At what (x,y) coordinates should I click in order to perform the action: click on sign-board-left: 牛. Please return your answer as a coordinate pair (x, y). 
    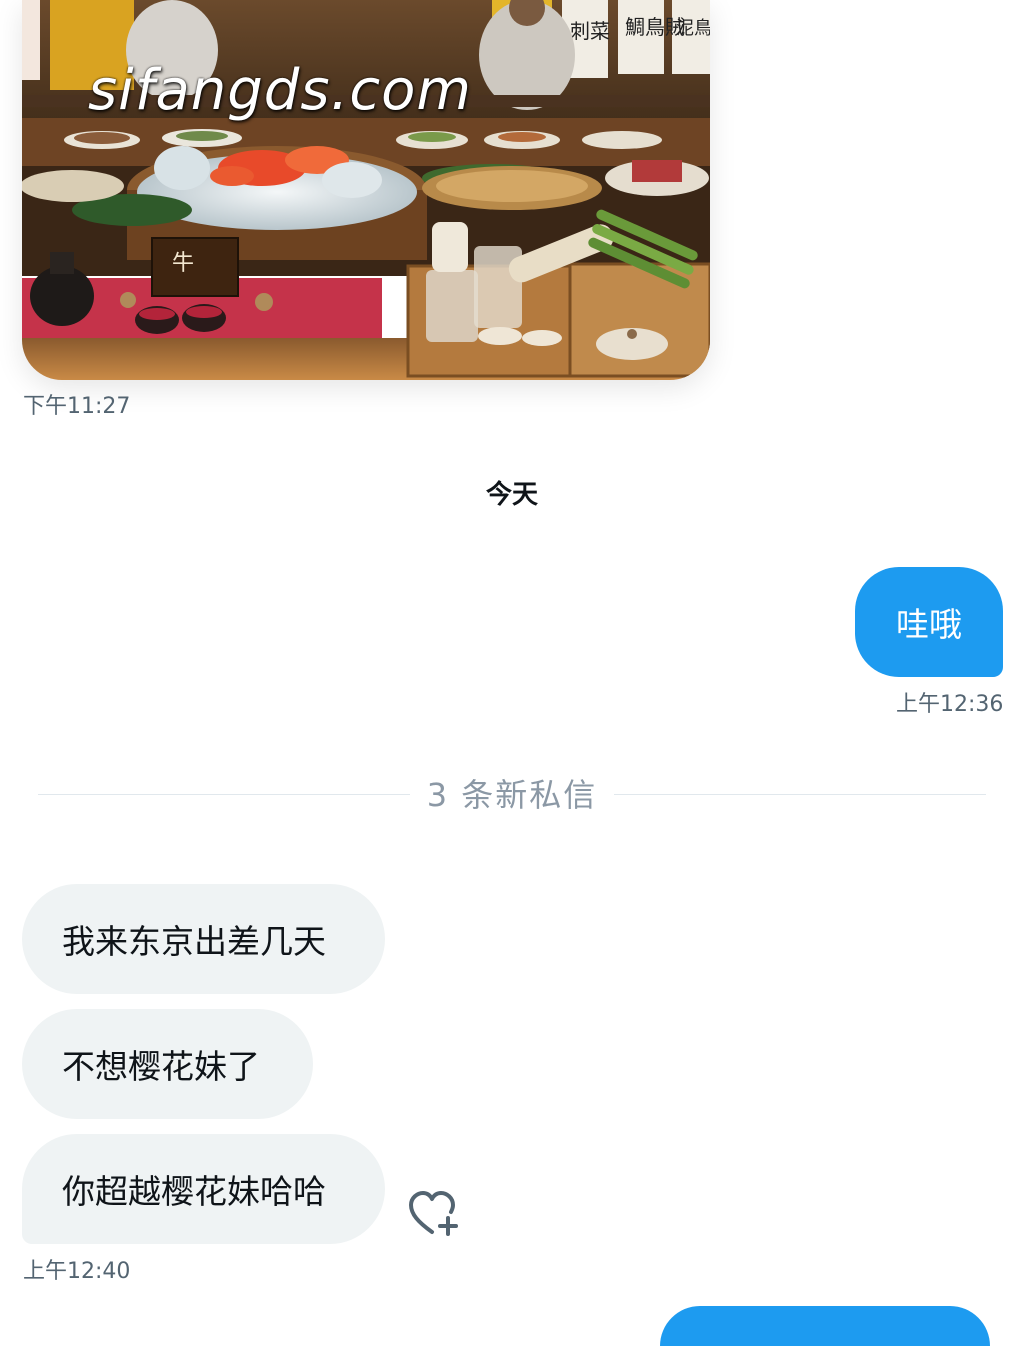
    Looking at the image, I should click on (183, 263).